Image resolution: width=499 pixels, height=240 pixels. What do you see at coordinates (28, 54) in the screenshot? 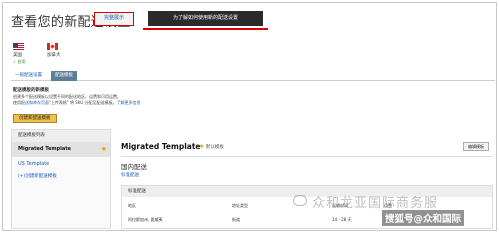
I see `marketplace-us: 美国 ✓ 启用` at bounding box center [28, 54].